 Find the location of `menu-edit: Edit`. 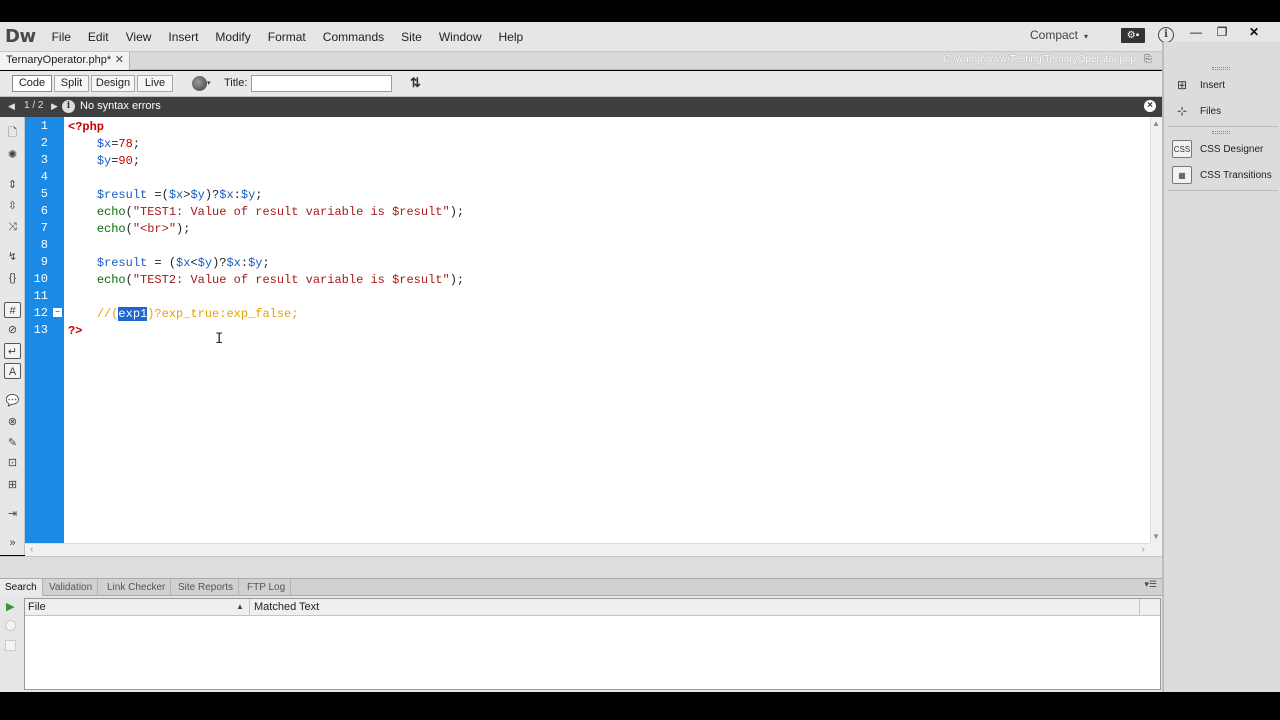

menu-edit: Edit is located at coordinates (99, 37).